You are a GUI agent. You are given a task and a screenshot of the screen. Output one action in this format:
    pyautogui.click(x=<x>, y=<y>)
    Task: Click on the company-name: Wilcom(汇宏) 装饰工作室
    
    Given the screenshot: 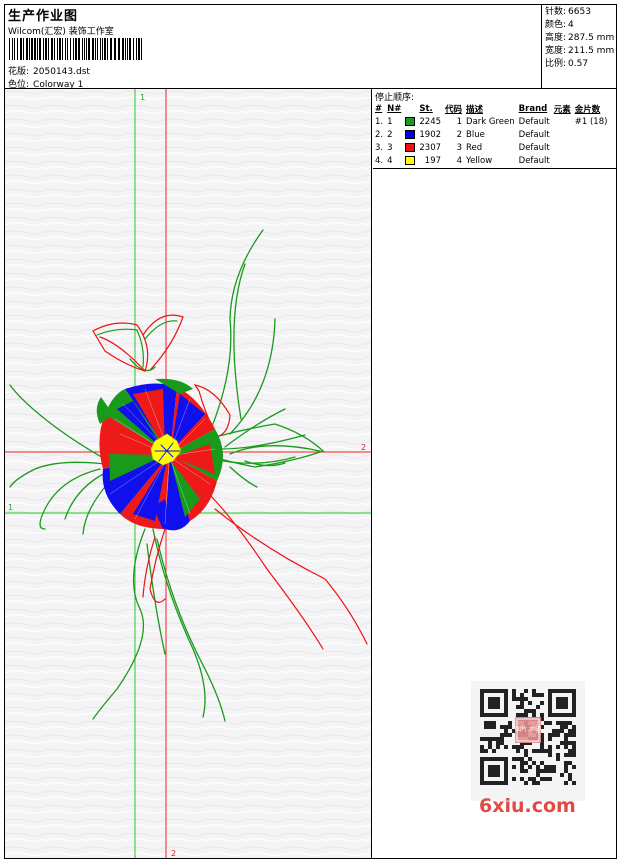 What is the action you would take?
    pyautogui.click(x=61, y=32)
    